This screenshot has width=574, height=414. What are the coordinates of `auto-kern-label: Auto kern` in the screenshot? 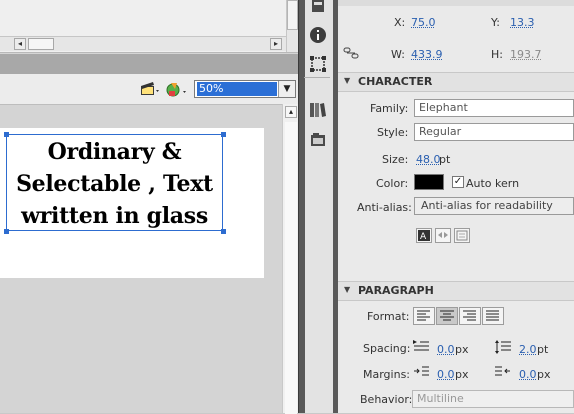 It's located at (493, 183).